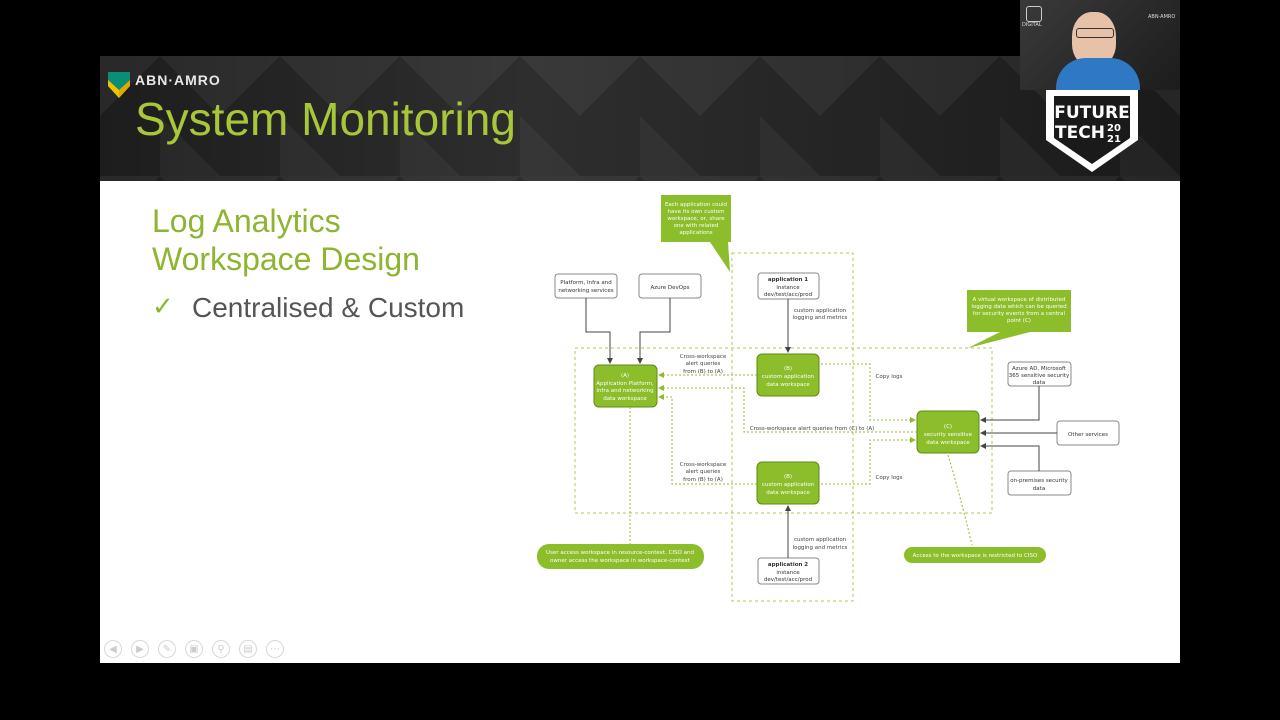 Image resolution: width=1280 pixels, height=720 pixels. I want to click on workspace-c: (C) security sensitive data workspace, so click(948, 432).